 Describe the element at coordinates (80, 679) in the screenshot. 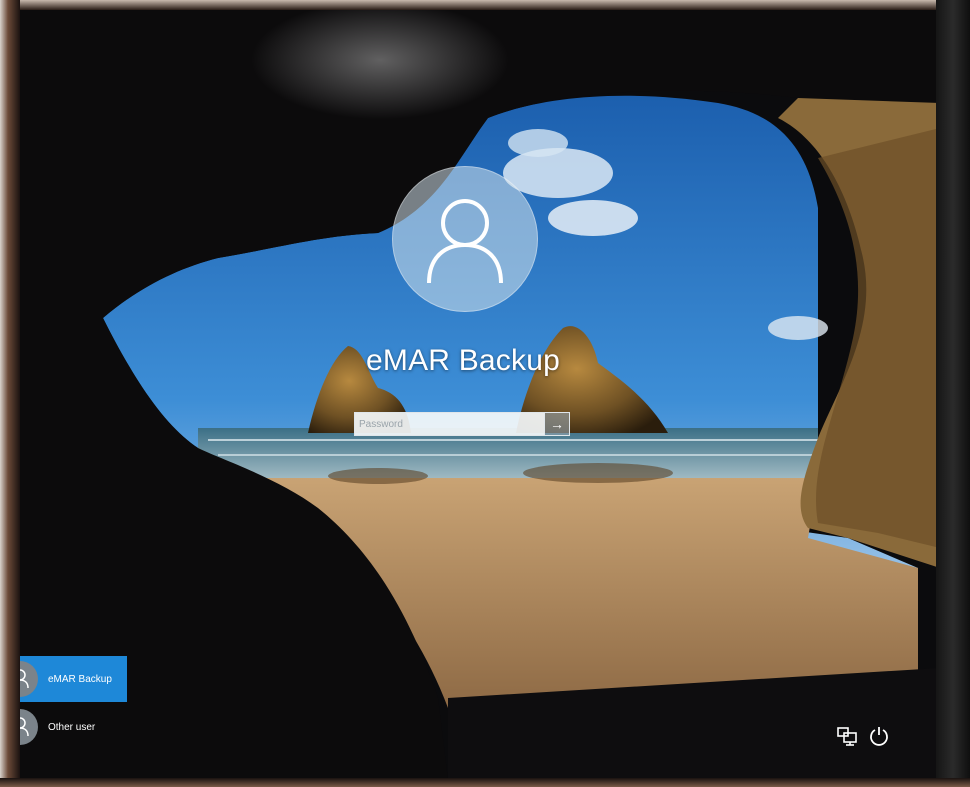

I see `user-entry-label: eMAR Backup` at that location.